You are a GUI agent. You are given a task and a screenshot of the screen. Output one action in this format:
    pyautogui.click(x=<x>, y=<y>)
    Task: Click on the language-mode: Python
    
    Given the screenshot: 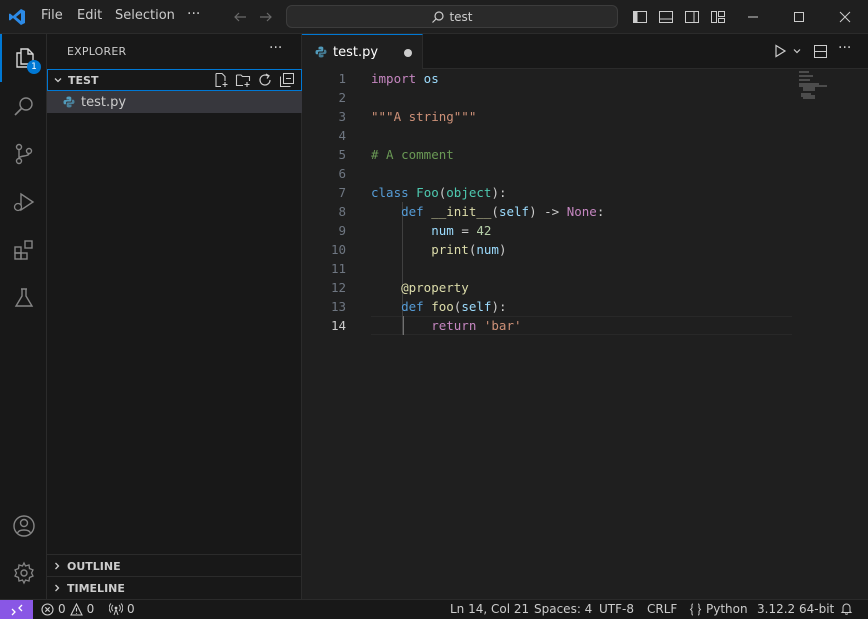 What is the action you would take?
    pyautogui.click(x=718, y=609)
    